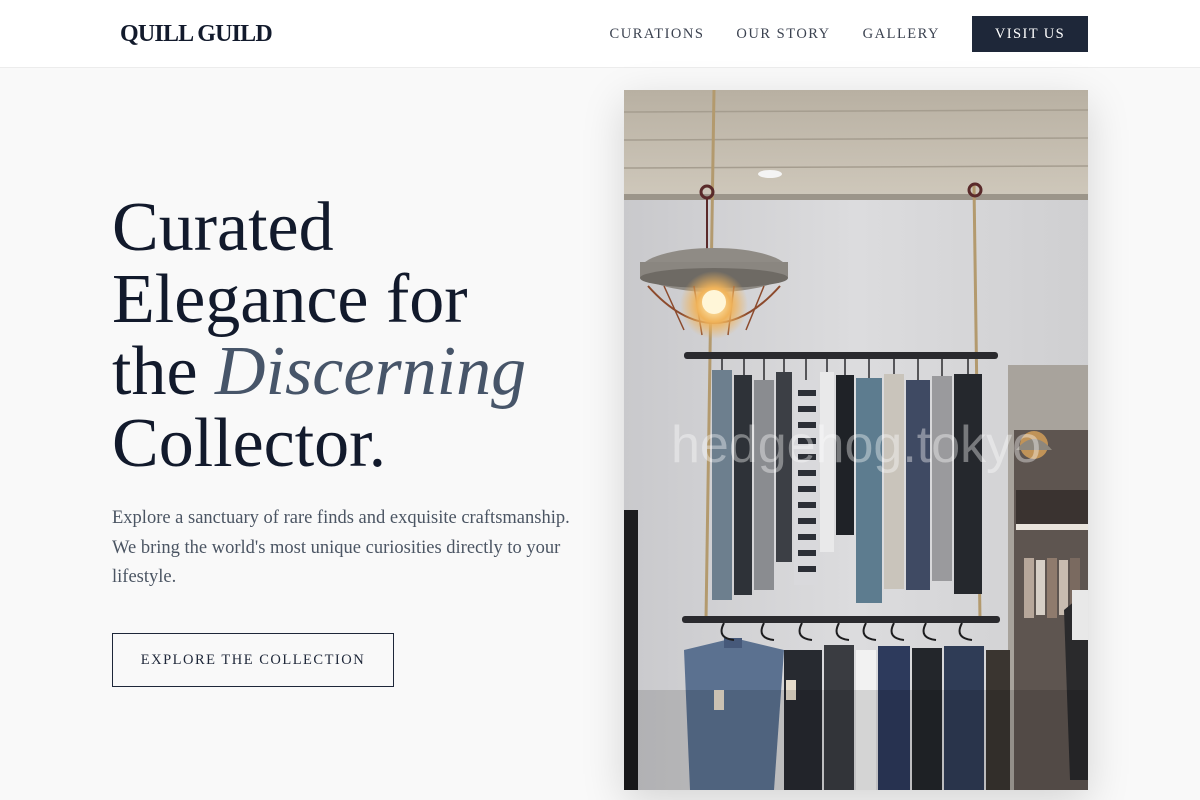 The image size is (1200, 800). I want to click on hero-title-line-3: the Discerning, so click(352, 372).